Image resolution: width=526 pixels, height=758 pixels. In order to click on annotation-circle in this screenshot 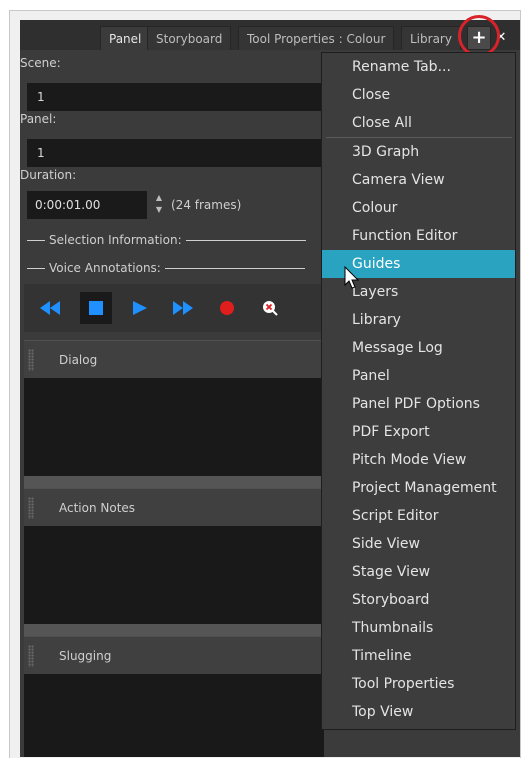, I will do `click(479, 36)`.